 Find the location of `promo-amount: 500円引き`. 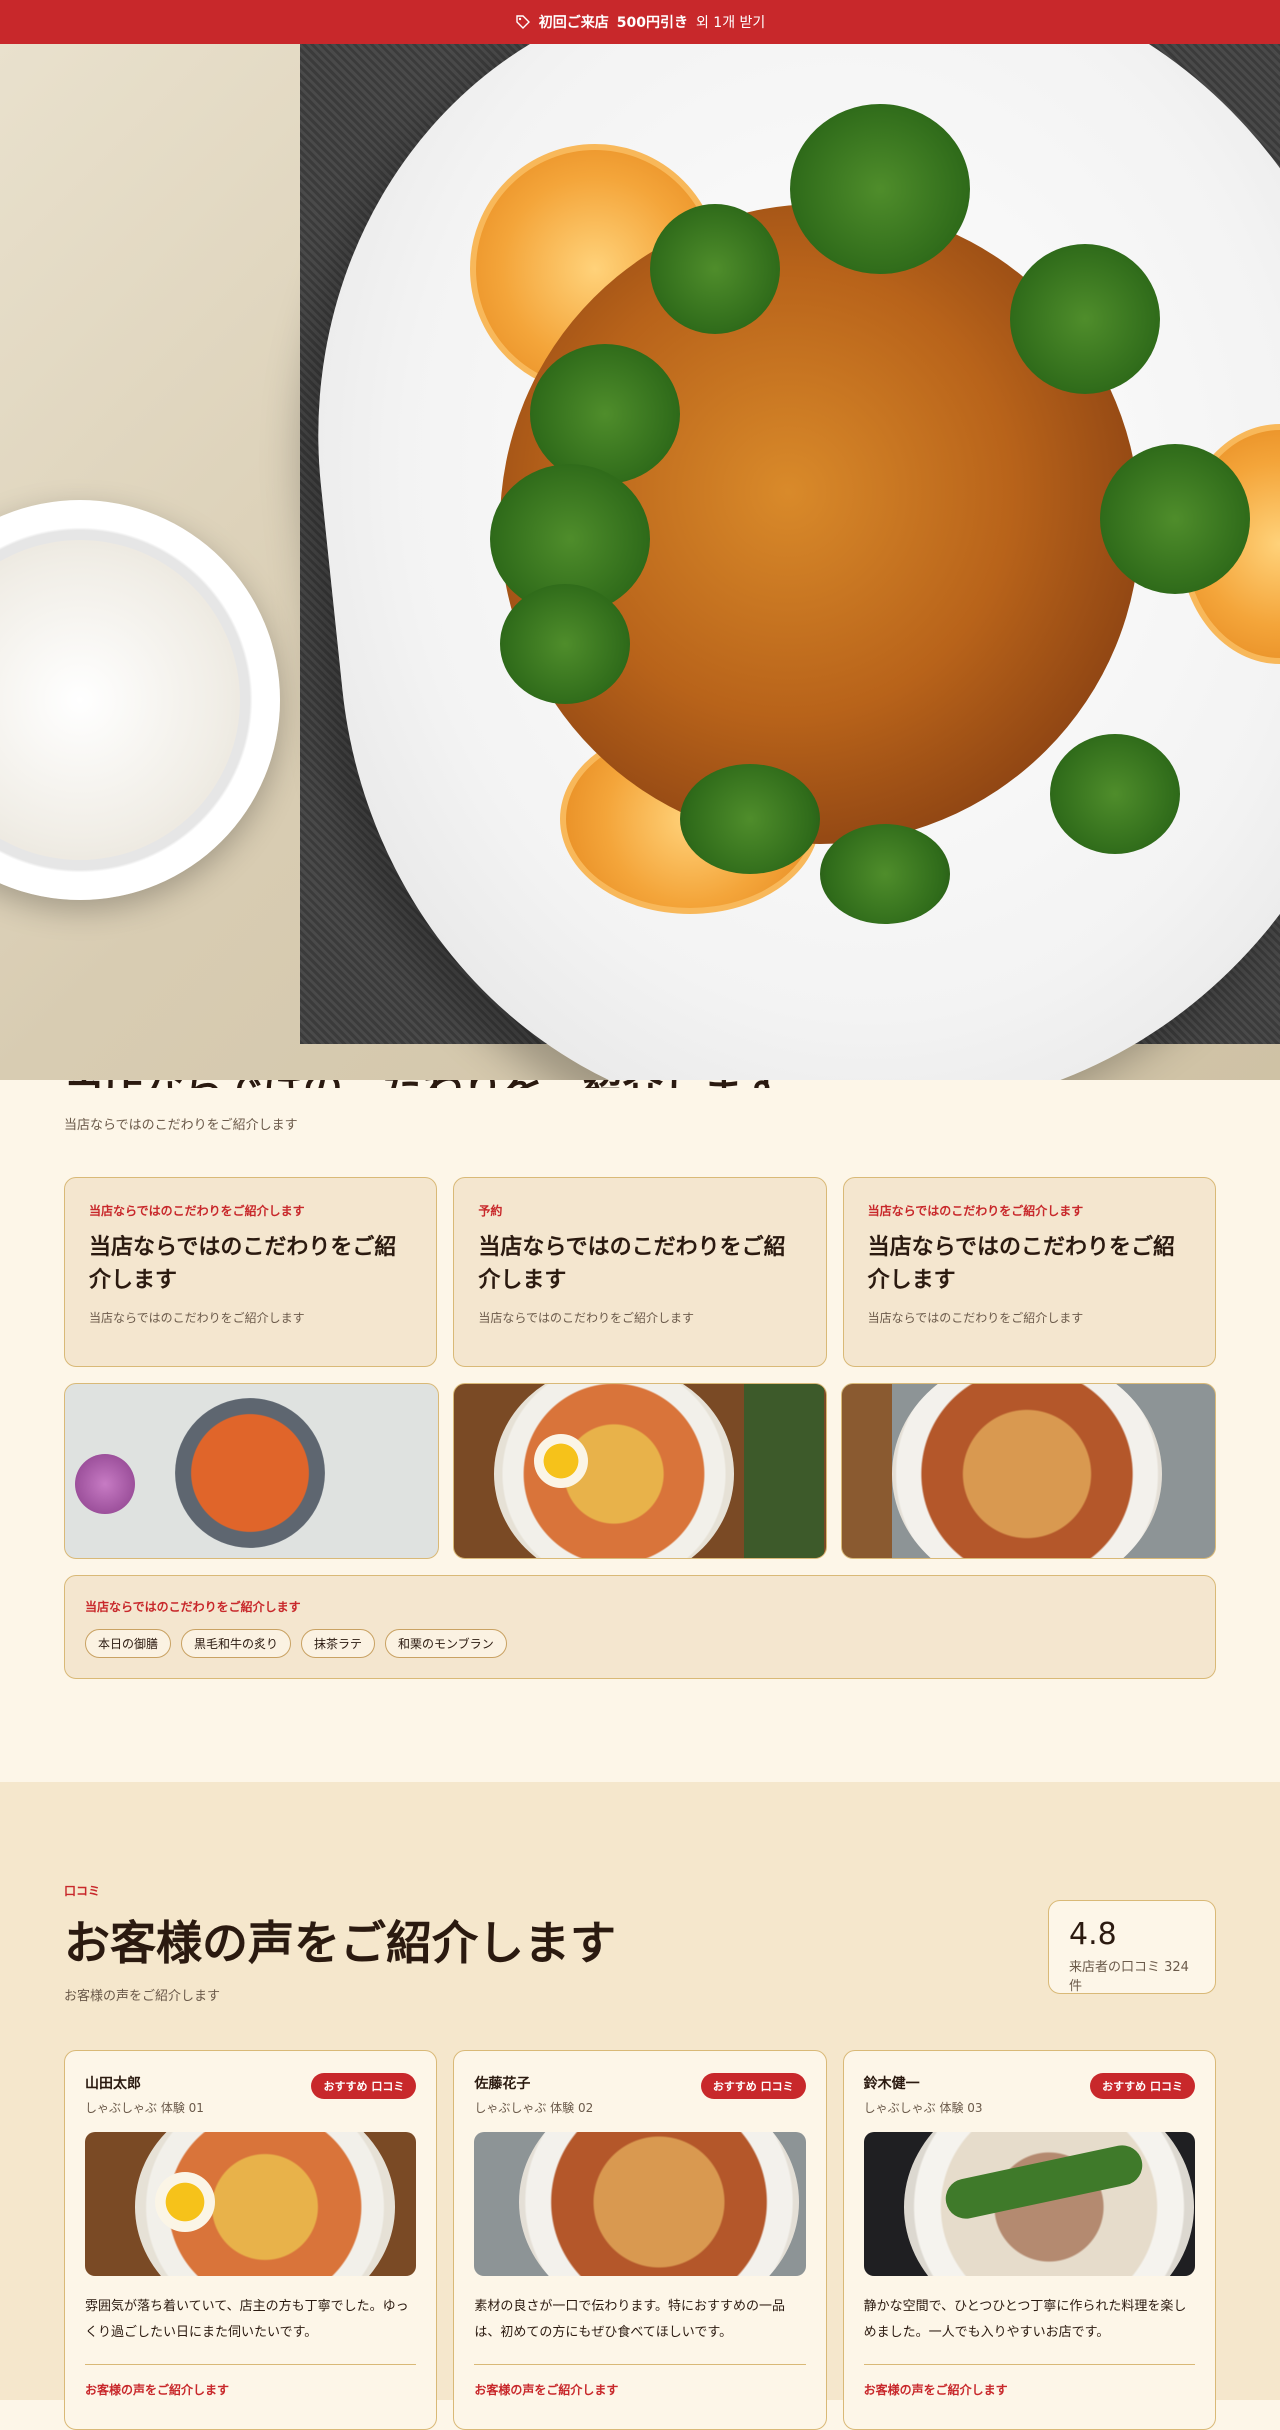

promo-amount: 500円引き is located at coordinates (652, 23).